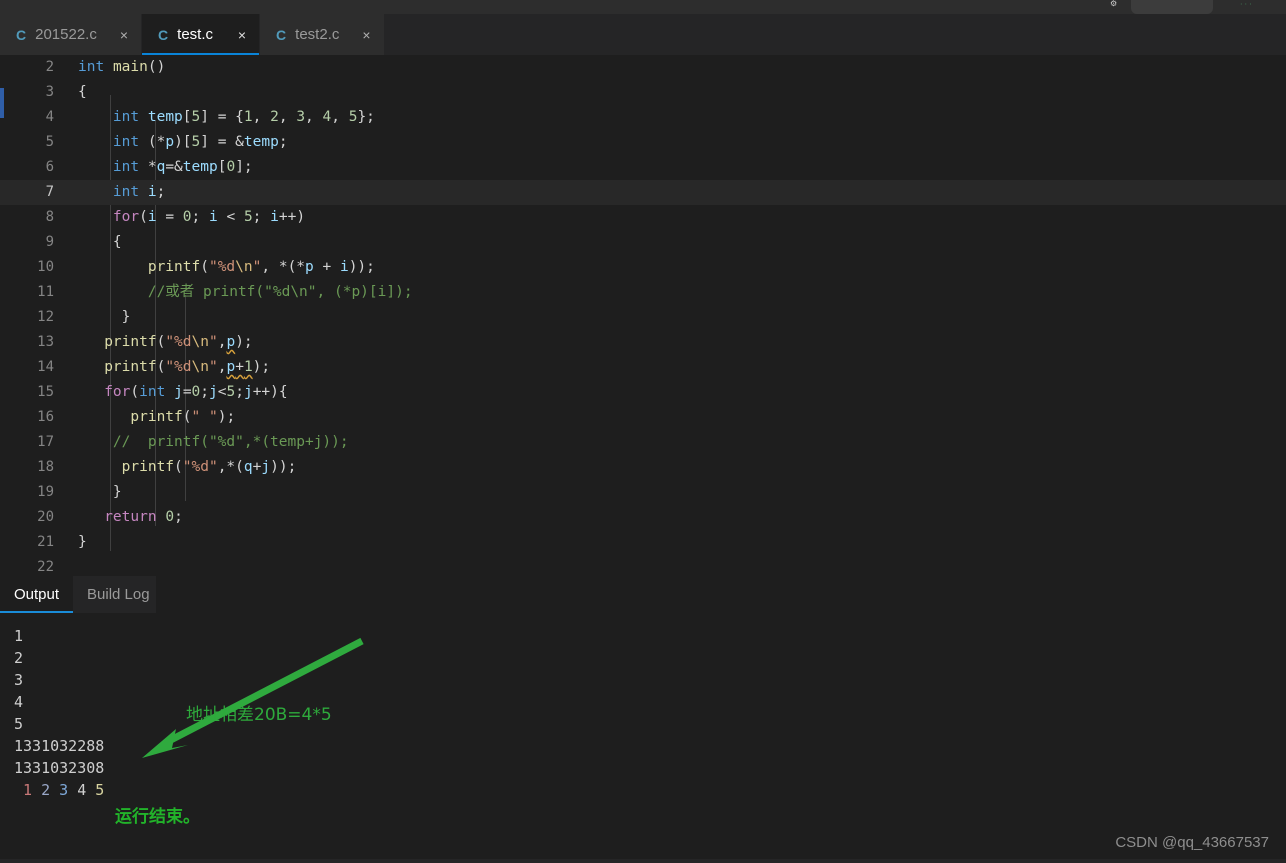  What do you see at coordinates (200, 142) in the screenshot?
I see `code-text: int (*p)[5] = &temp;` at bounding box center [200, 142].